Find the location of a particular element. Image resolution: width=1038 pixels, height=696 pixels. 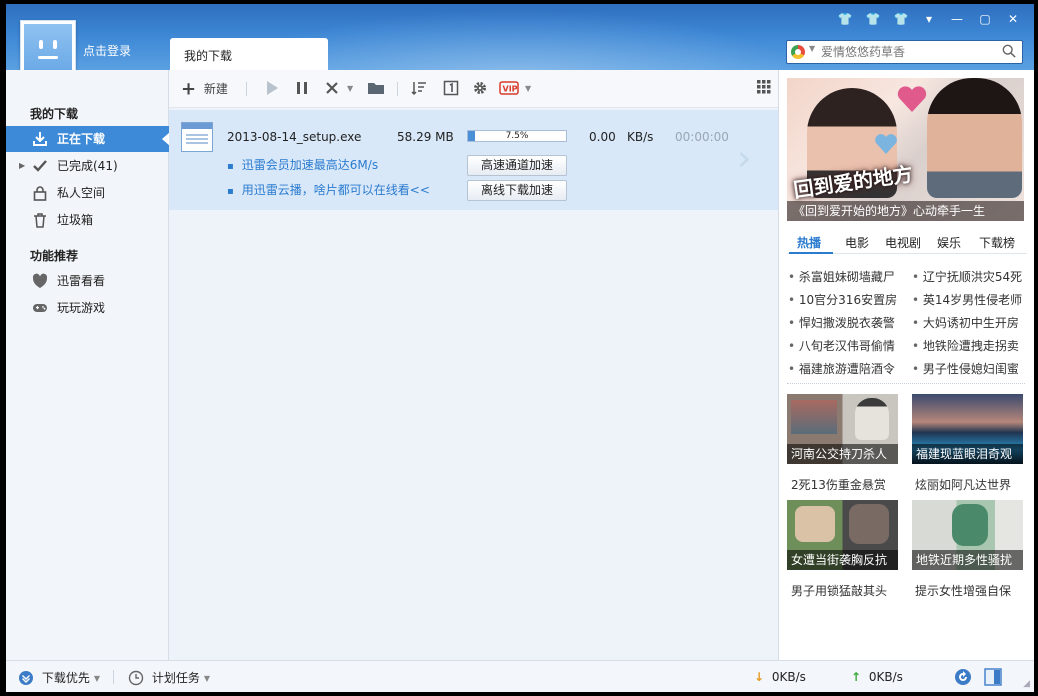

task-progress-bar: 7.5% is located at coordinates (517, 136).